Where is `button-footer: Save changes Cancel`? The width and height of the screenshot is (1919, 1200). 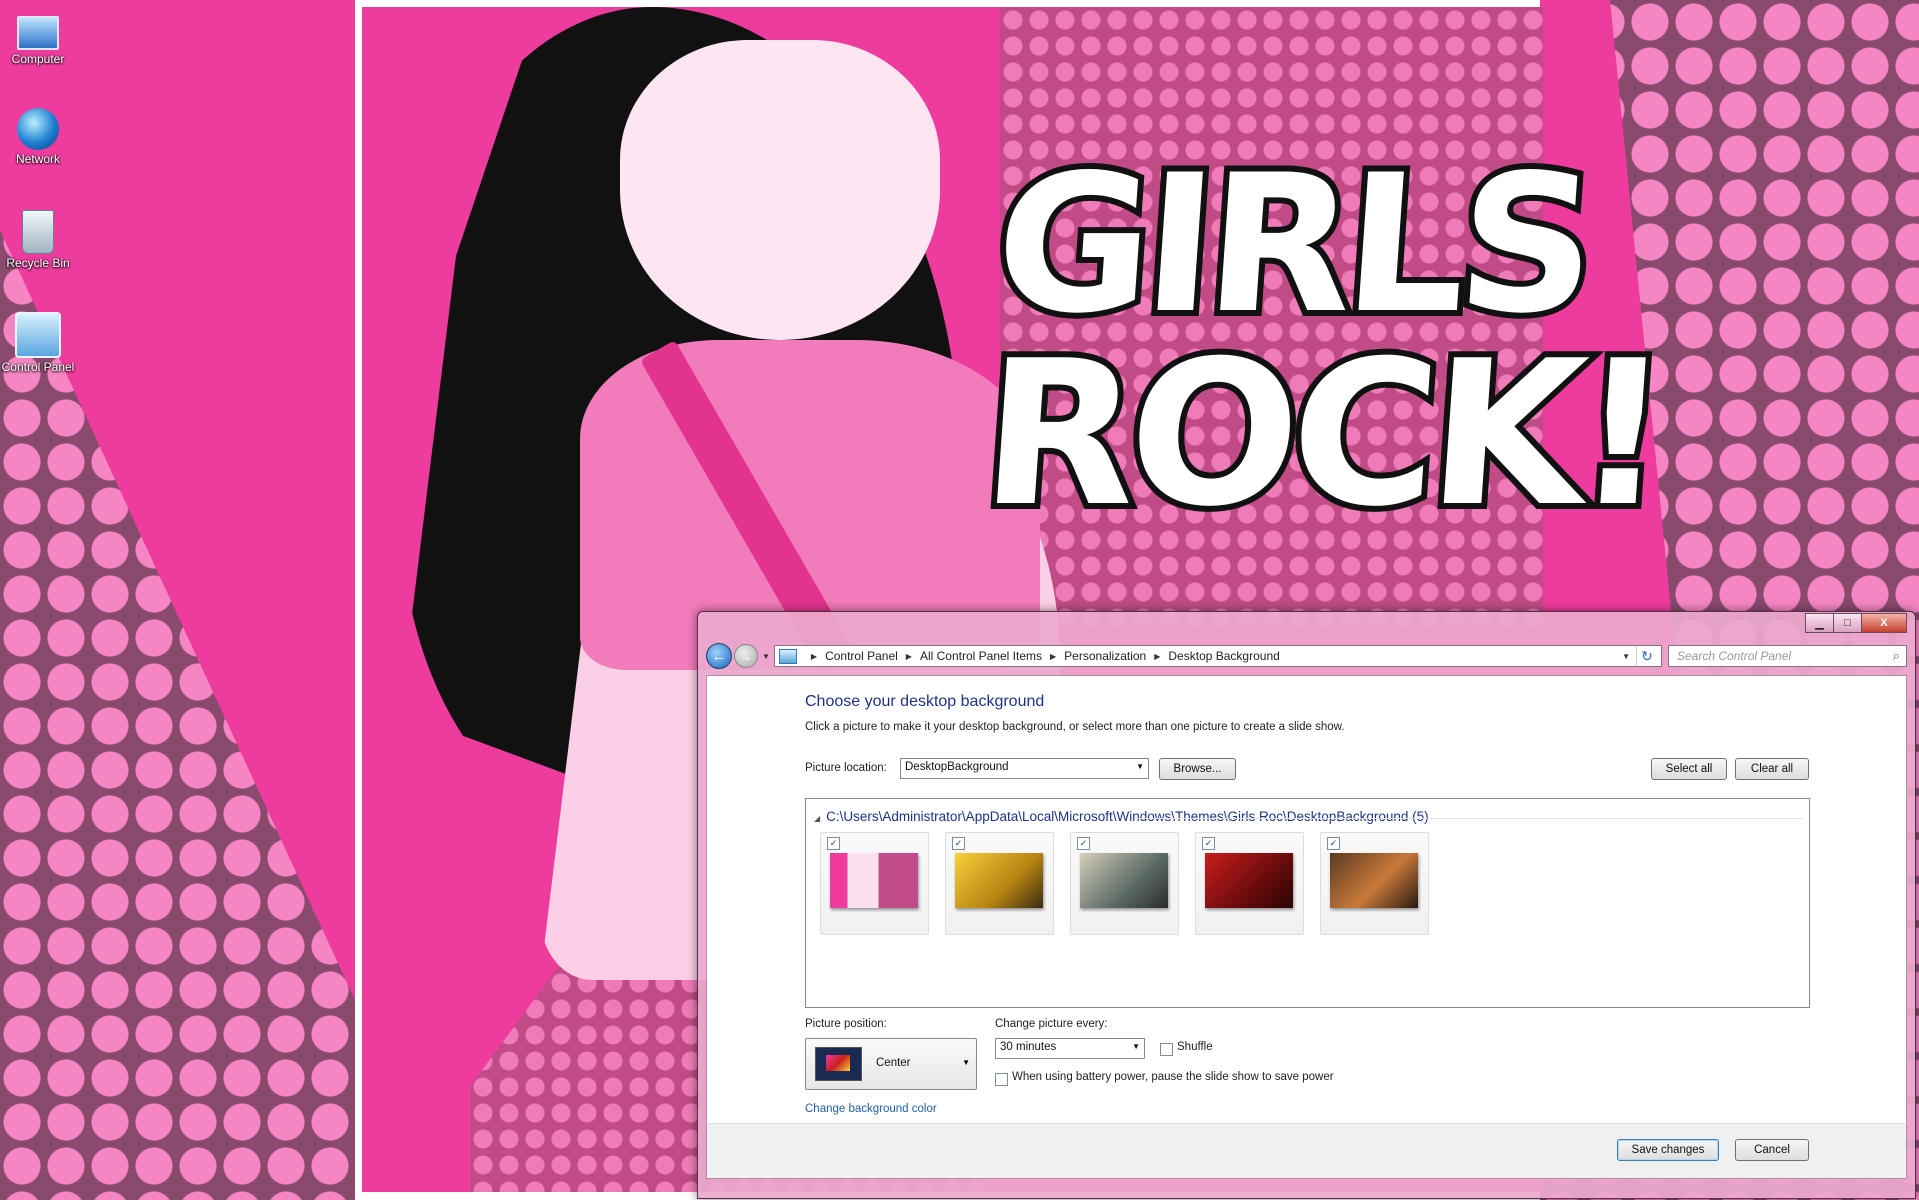 button-footer: Save changes Cancel is located at coordinates (1306, 1151).